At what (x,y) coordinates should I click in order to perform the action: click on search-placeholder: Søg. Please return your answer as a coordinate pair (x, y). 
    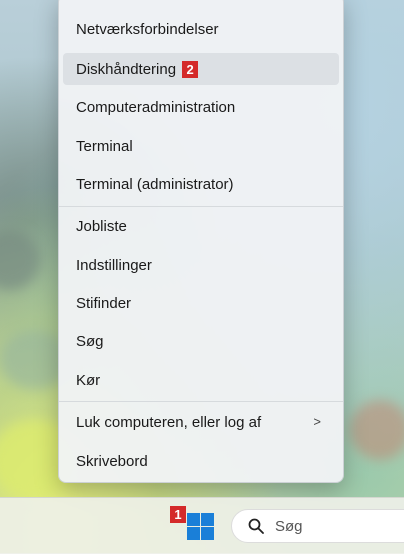
    Looking at the image, I should click on (289, 526).